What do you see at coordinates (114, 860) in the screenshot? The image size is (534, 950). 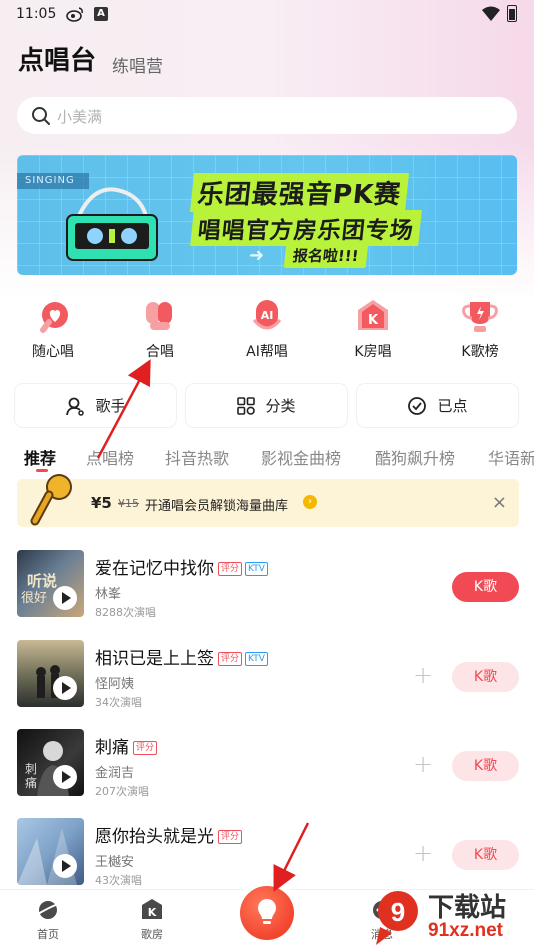 I see `song-artist: 王樾安` at bounding box center [114, 860].